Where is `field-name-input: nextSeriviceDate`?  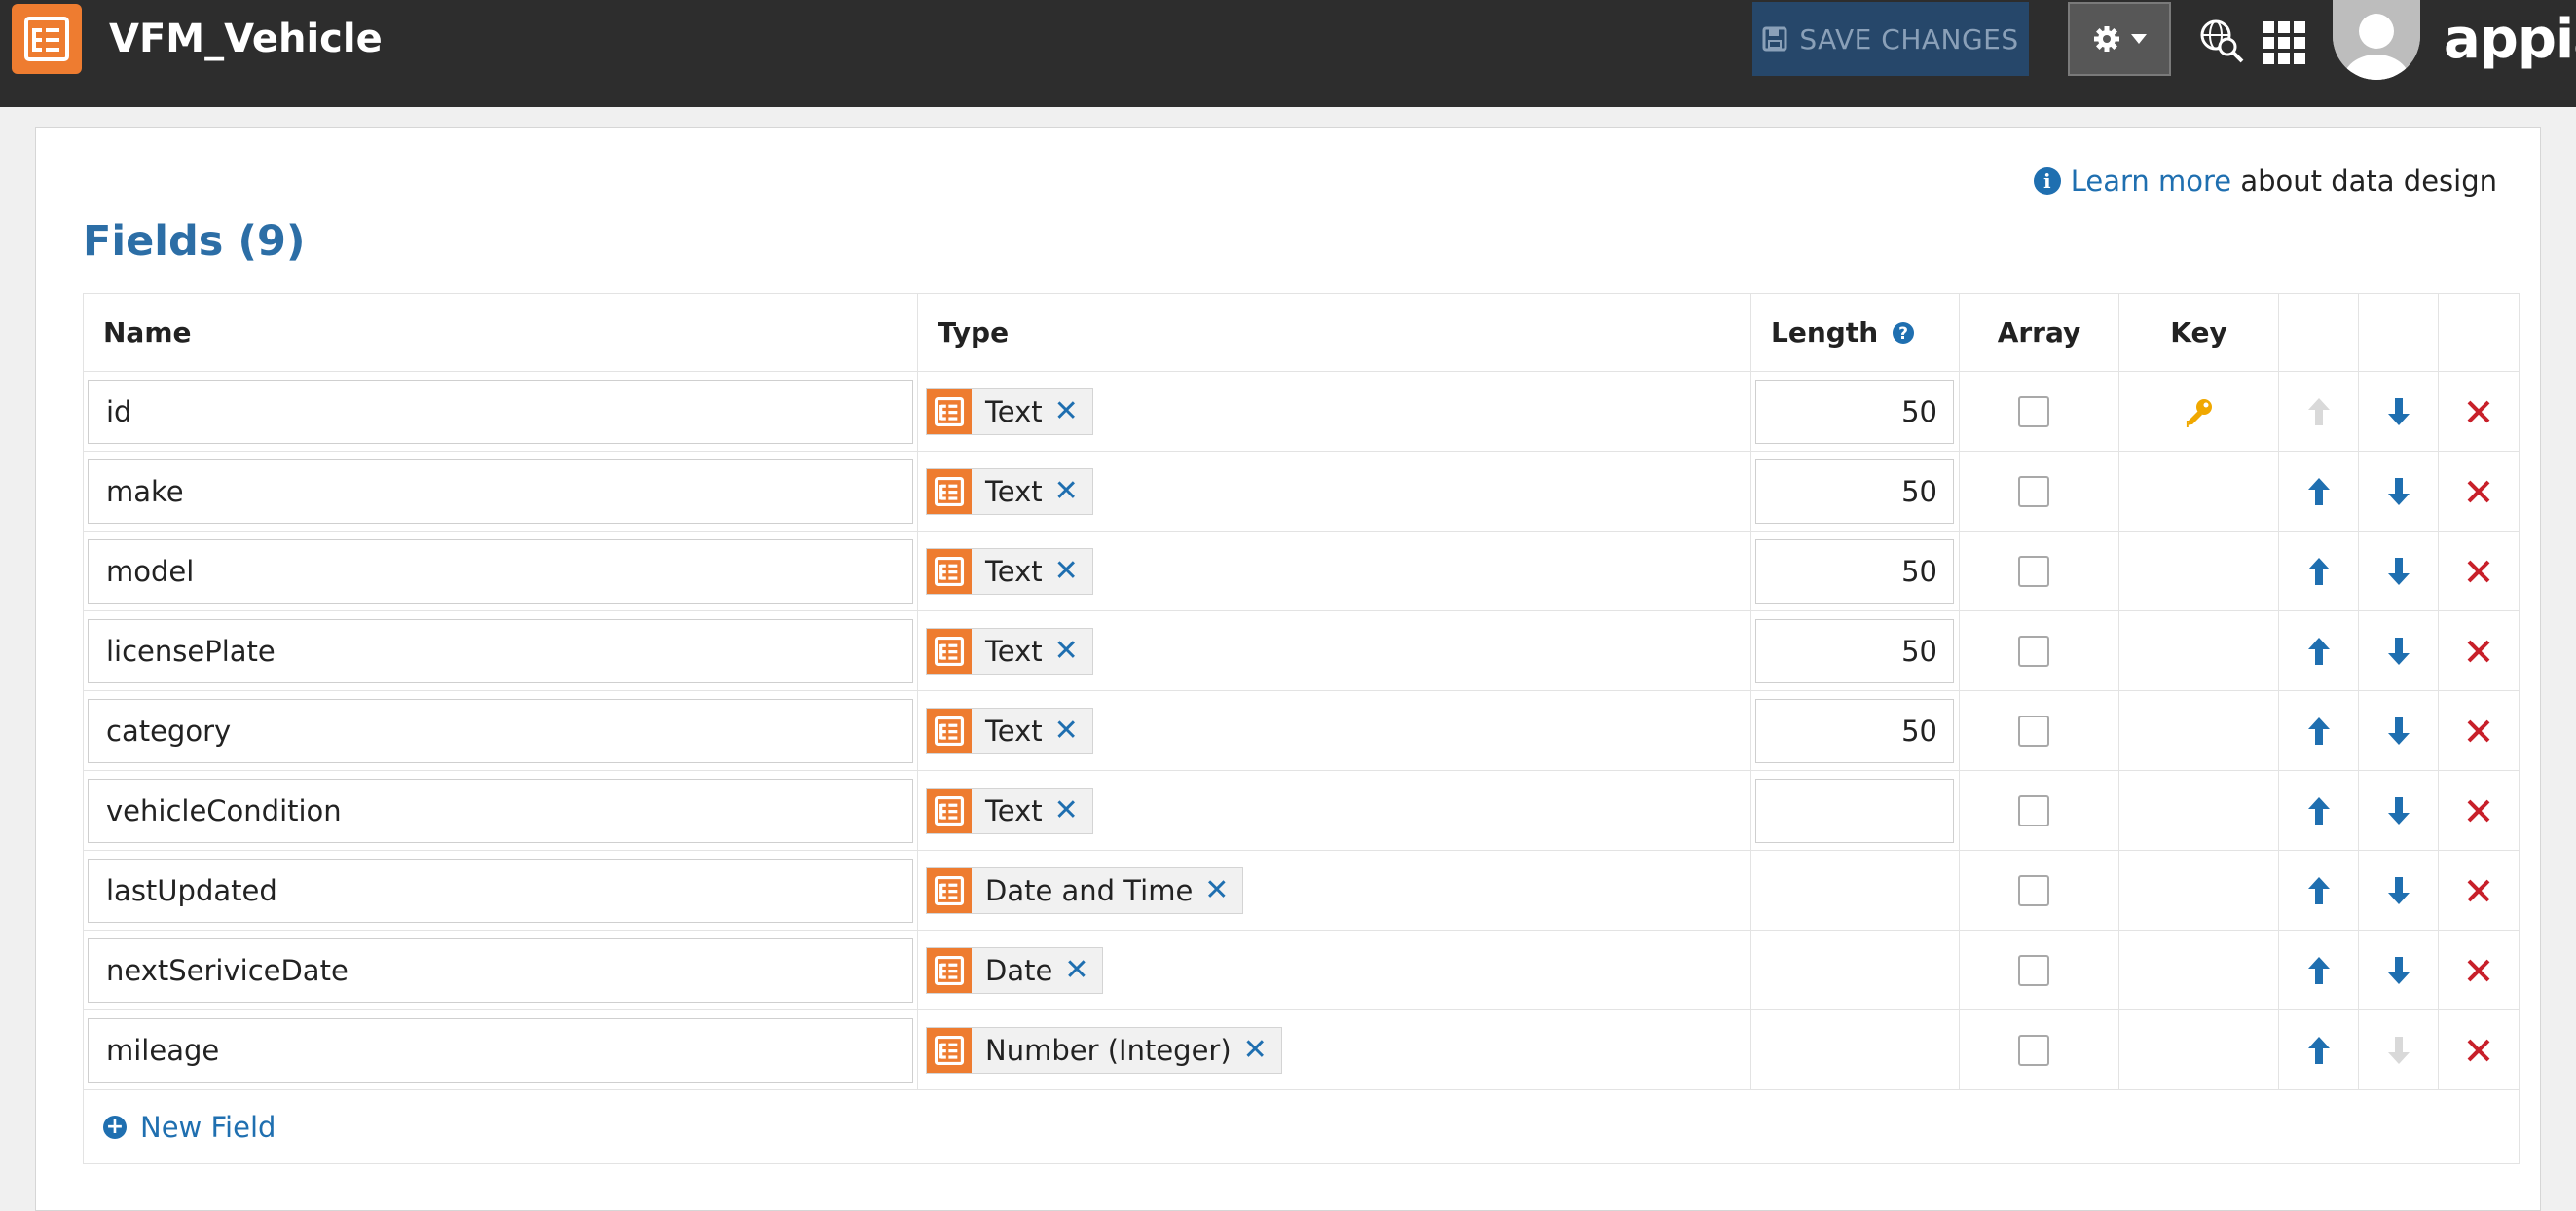 field-name-input: nextSeriviceDate is located at coordinates (500, 970).